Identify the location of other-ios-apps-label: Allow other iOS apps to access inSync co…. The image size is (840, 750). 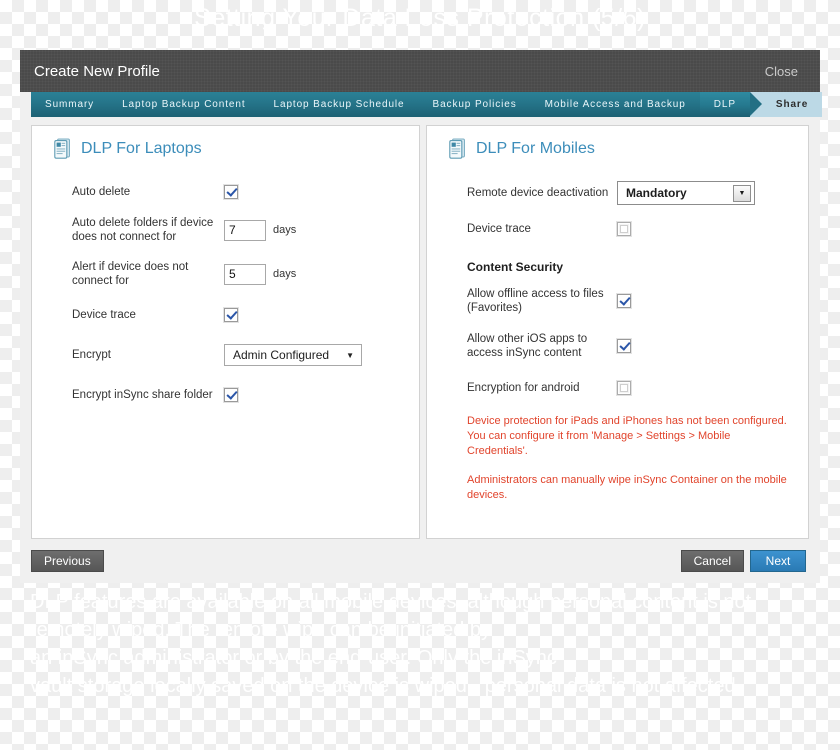
(527, 346).